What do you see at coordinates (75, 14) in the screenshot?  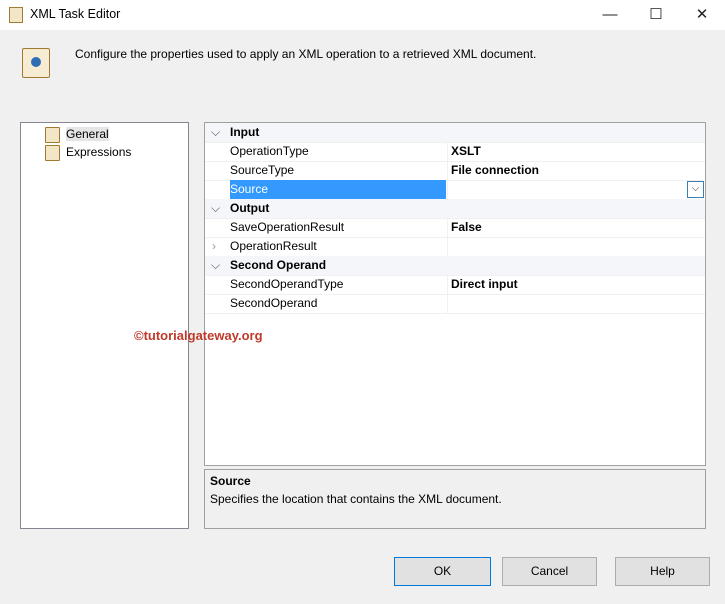 I see `window-title: XML Task Editor` at bounding box center [75, 14].